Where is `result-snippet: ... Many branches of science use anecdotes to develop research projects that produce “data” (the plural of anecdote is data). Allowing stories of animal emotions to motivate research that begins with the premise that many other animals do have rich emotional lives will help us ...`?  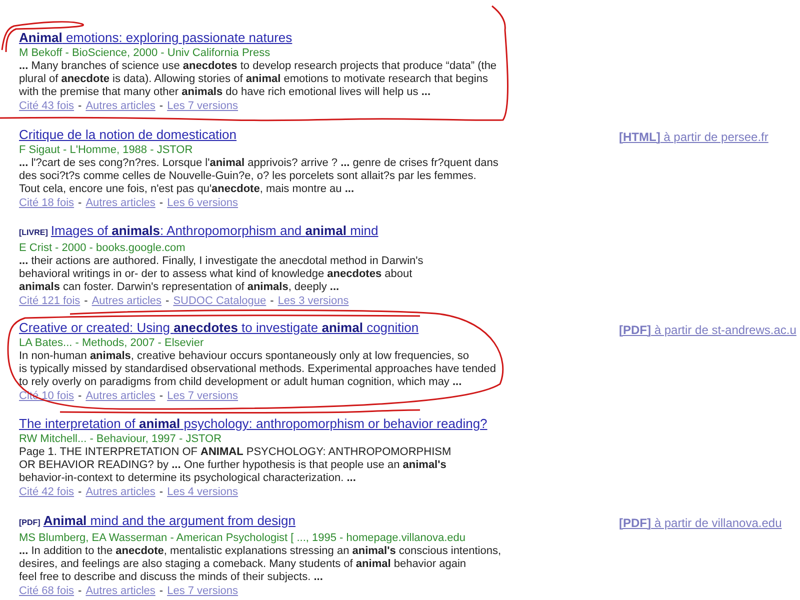
result-snippet: ... Many branches of science use anecdotes to develop research projects that produce “data” (the plural of anecdote is data). Allowing stories of animal emotions to motivate research that begins with the premise that many other animals do have rich emotional lives will help us ... is located at coordinates (258, 79).